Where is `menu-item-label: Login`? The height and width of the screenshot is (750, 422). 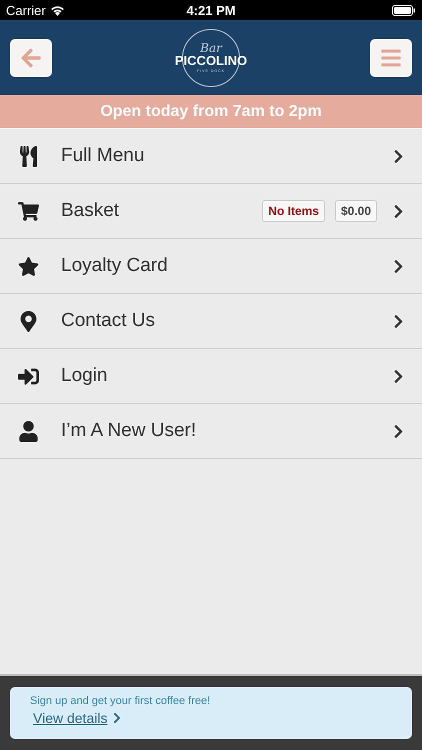 menu-item-label: Login is located at coordinates (84, 376).